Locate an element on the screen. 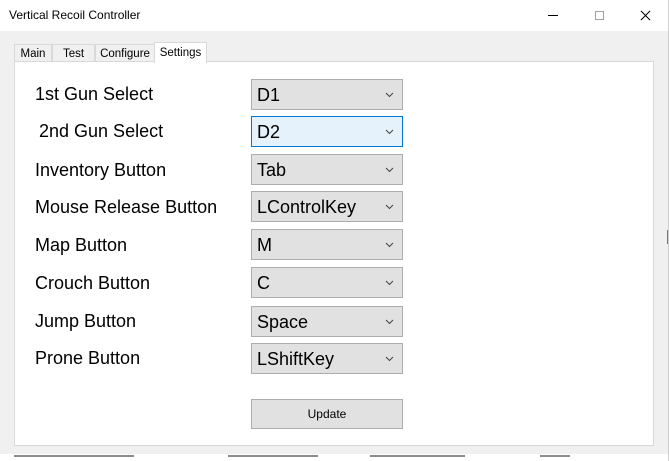  window-left-edge is located at coordinates (1, 242).